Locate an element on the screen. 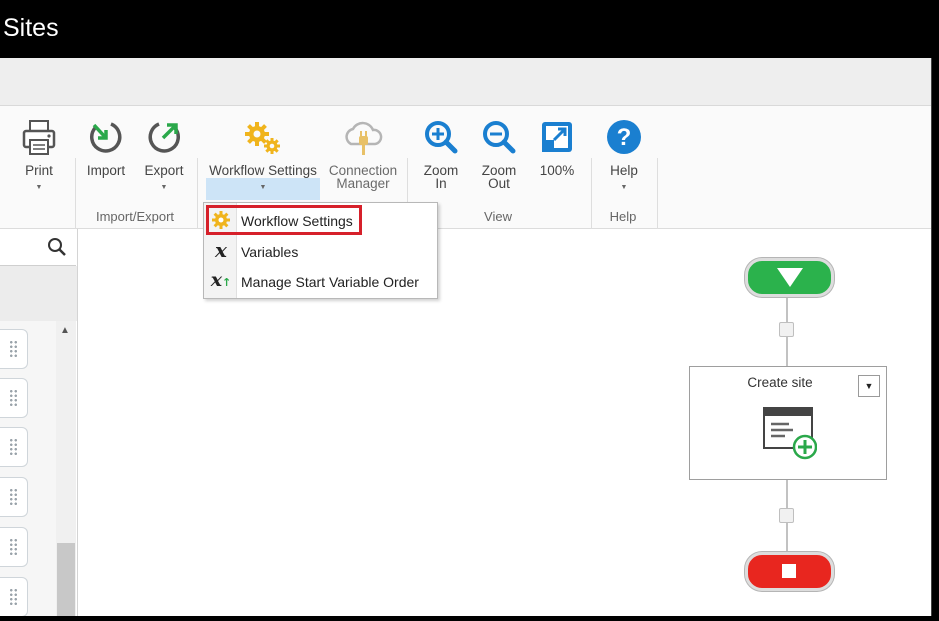 This screenshot has height=621, width=939. panel-header is located at coordinates (38, 293).